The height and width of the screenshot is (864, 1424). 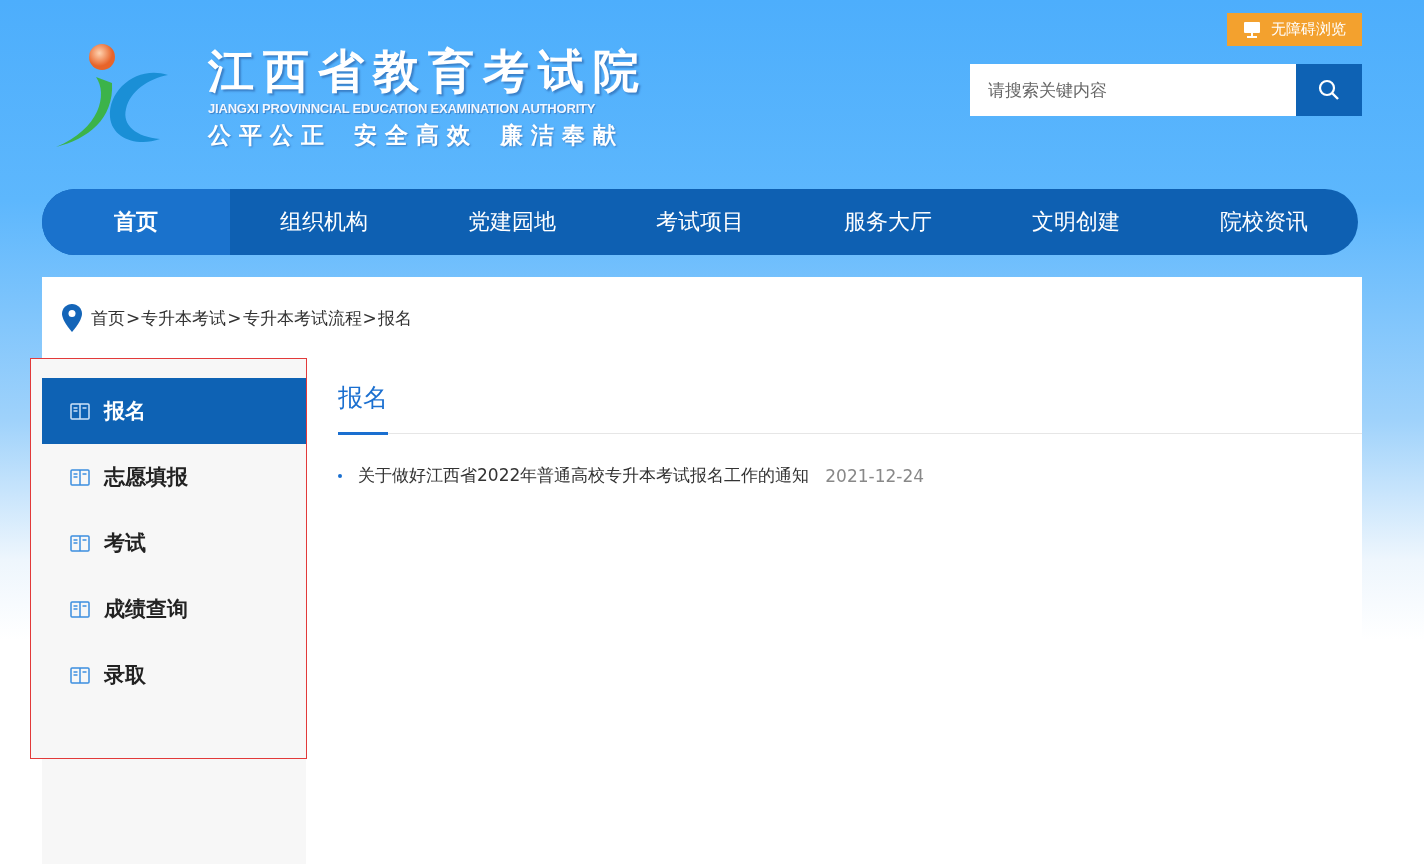 I want to click on motto-text: 公平公正, so click(x=270, y=135).